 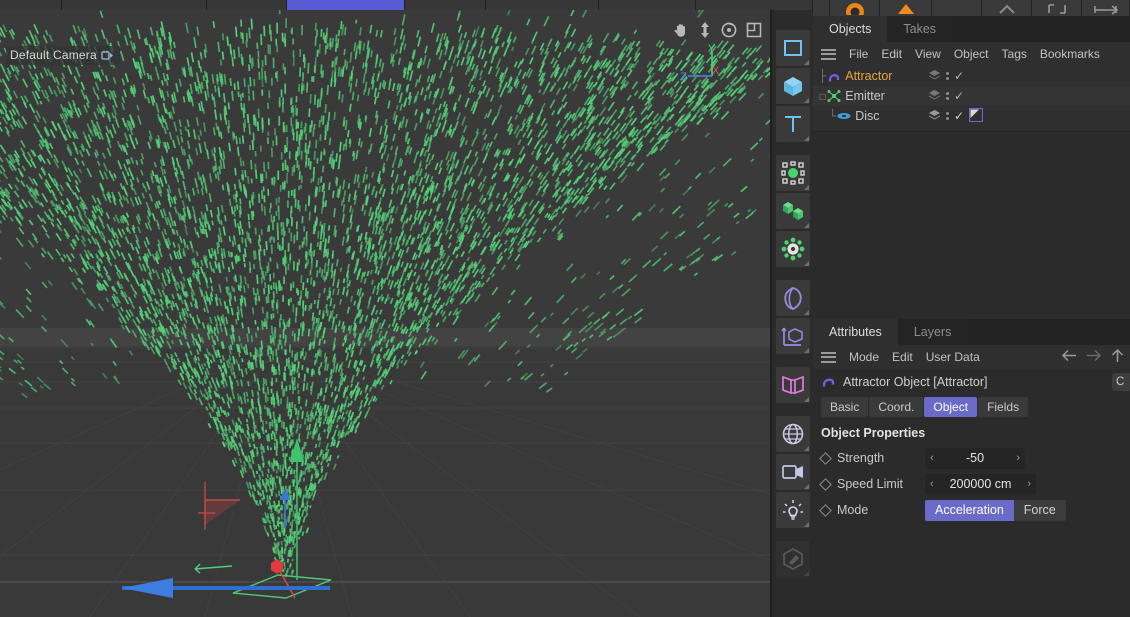 What do you see at coordinates (953, 357) in the screenshot?
I see `menu-item-user-data: User Data` at bounding box center [953, 357].